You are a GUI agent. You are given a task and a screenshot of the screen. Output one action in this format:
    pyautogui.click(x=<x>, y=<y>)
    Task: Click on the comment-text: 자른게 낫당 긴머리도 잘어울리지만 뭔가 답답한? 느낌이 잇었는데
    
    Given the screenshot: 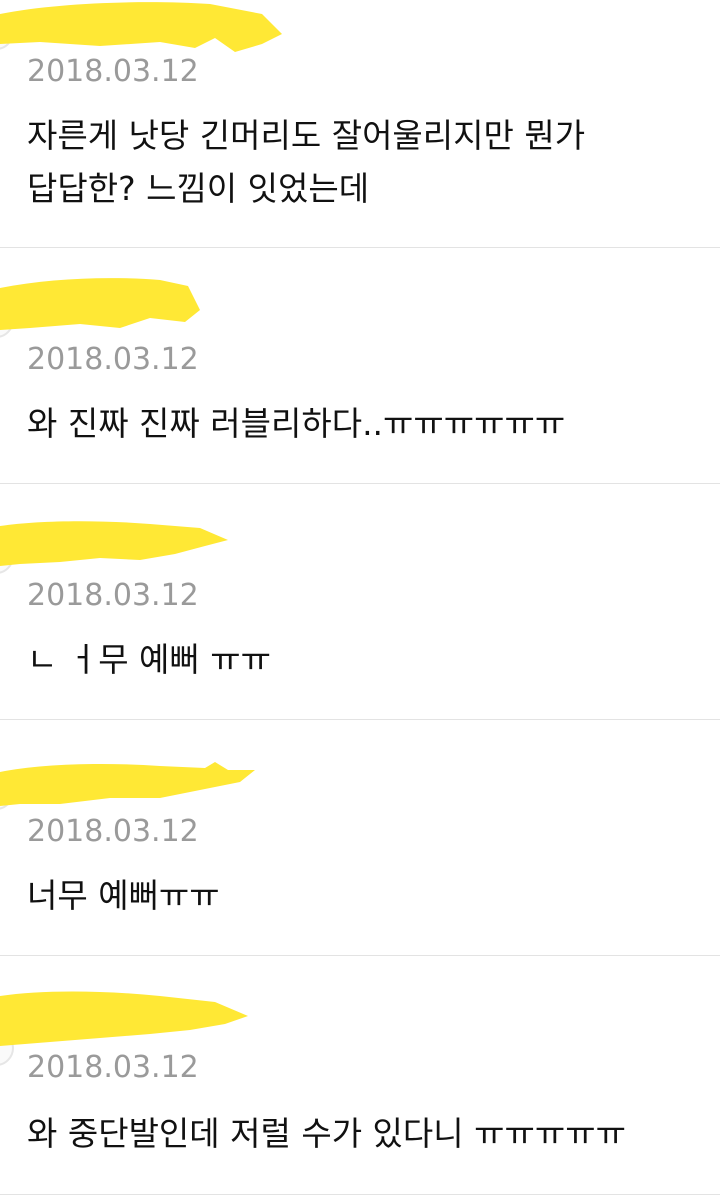 What is the action you would take?
    pyautogui.click(x=306, y=162)
    